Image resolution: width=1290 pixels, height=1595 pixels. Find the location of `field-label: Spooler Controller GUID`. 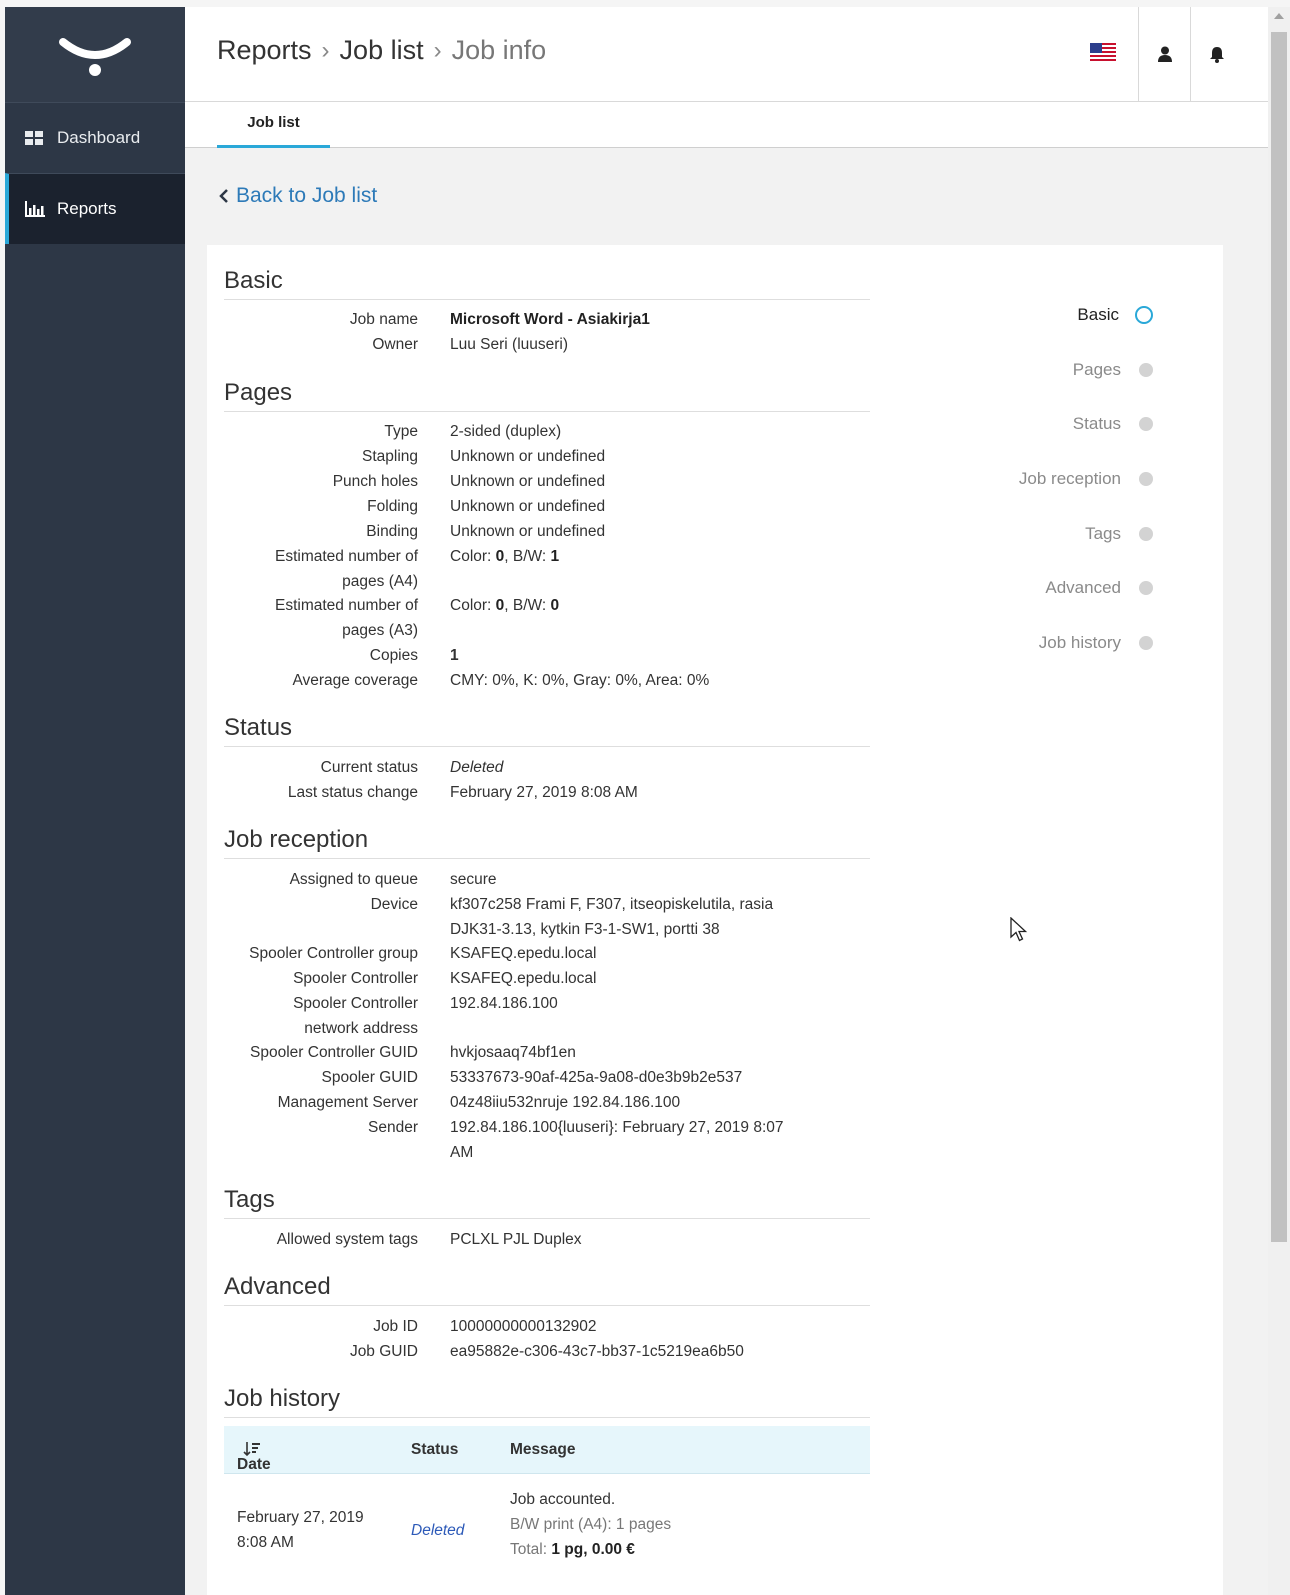

field-label: Spooler Controller GUID is located at coordinates (334, 1052).